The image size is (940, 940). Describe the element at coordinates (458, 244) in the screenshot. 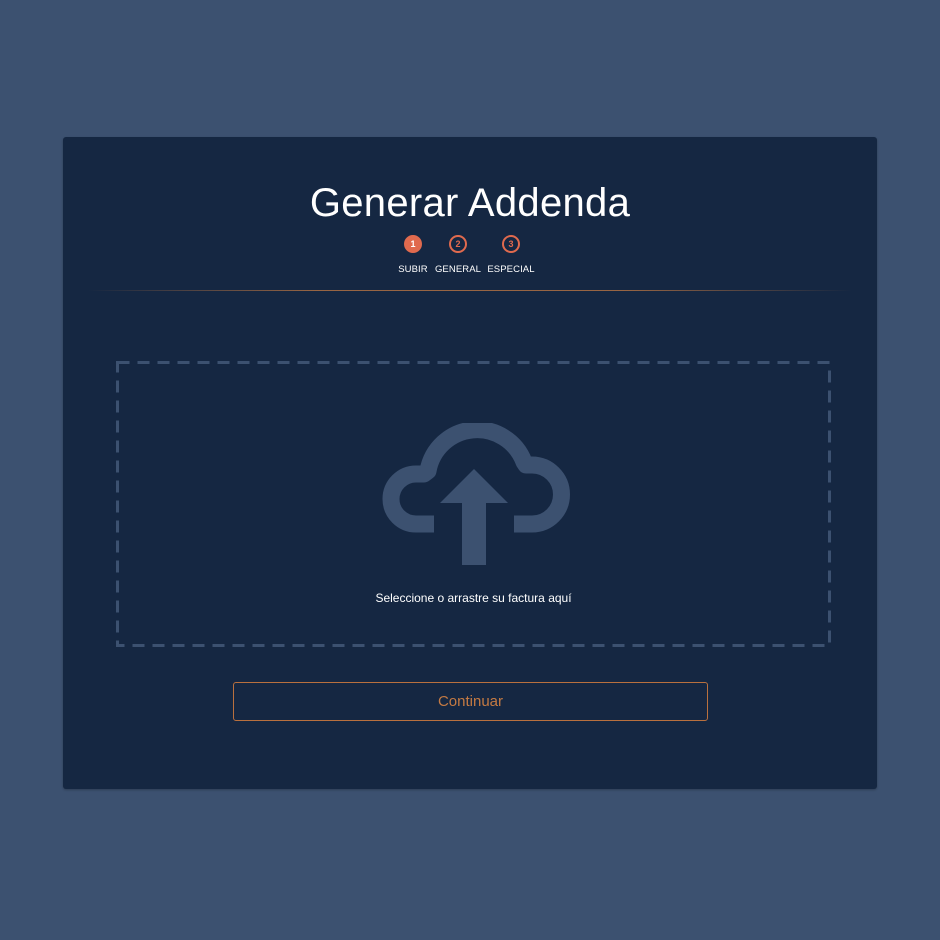

I see `step-number: 2` at that location.